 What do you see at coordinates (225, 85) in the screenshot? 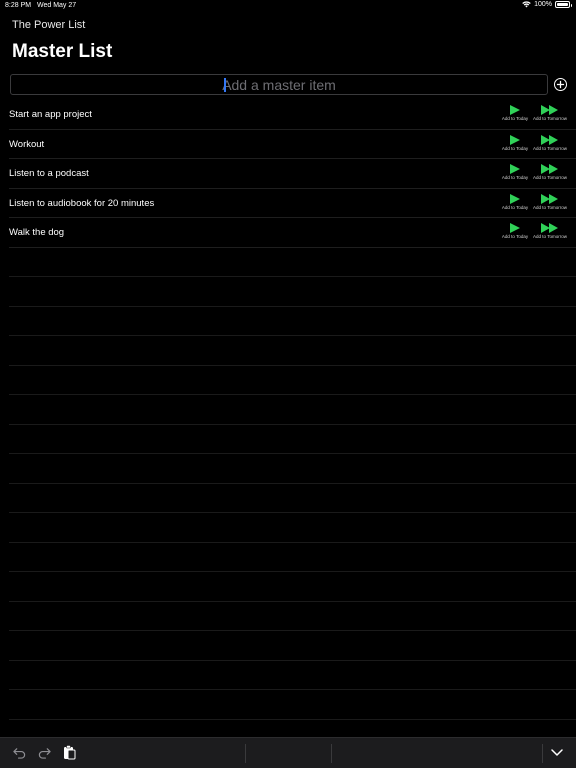
I see `text-caret` at bounding box center [225, 85].